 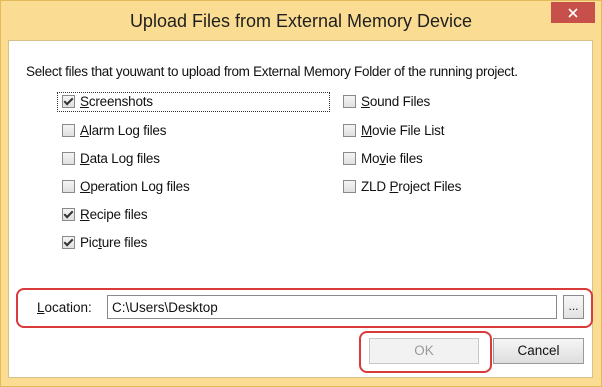 I want to click on location-label: Location:, so click(x=64, y=307).